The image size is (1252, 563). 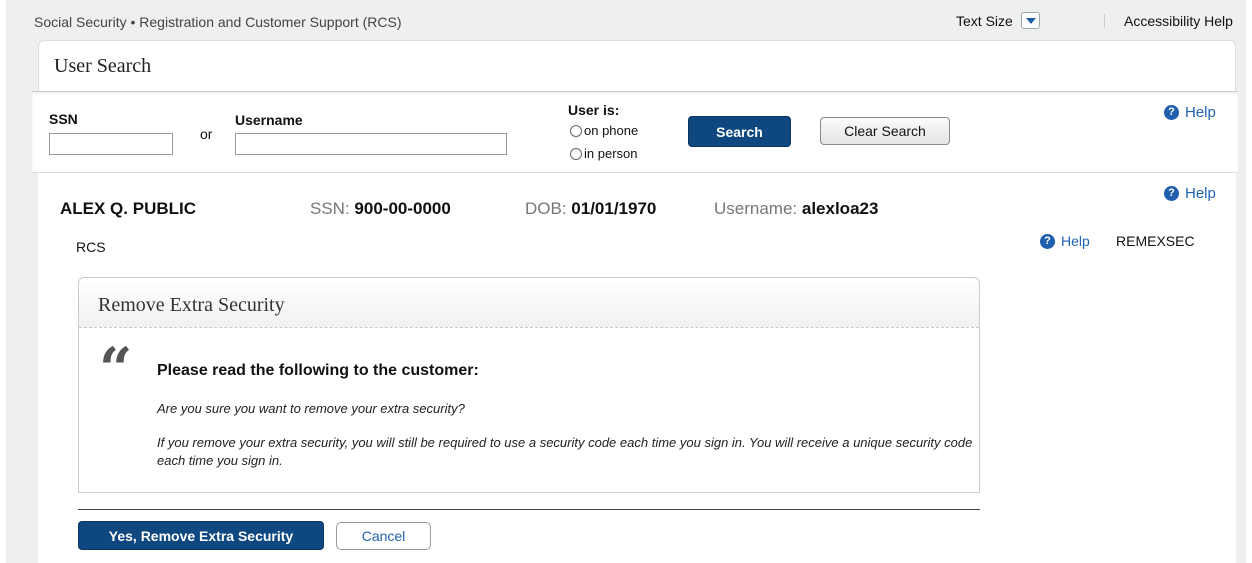 What do you see at coordinates (91, 247) in the screenshot?
I see `section-label: RCS` at bounding box center [91, 247].